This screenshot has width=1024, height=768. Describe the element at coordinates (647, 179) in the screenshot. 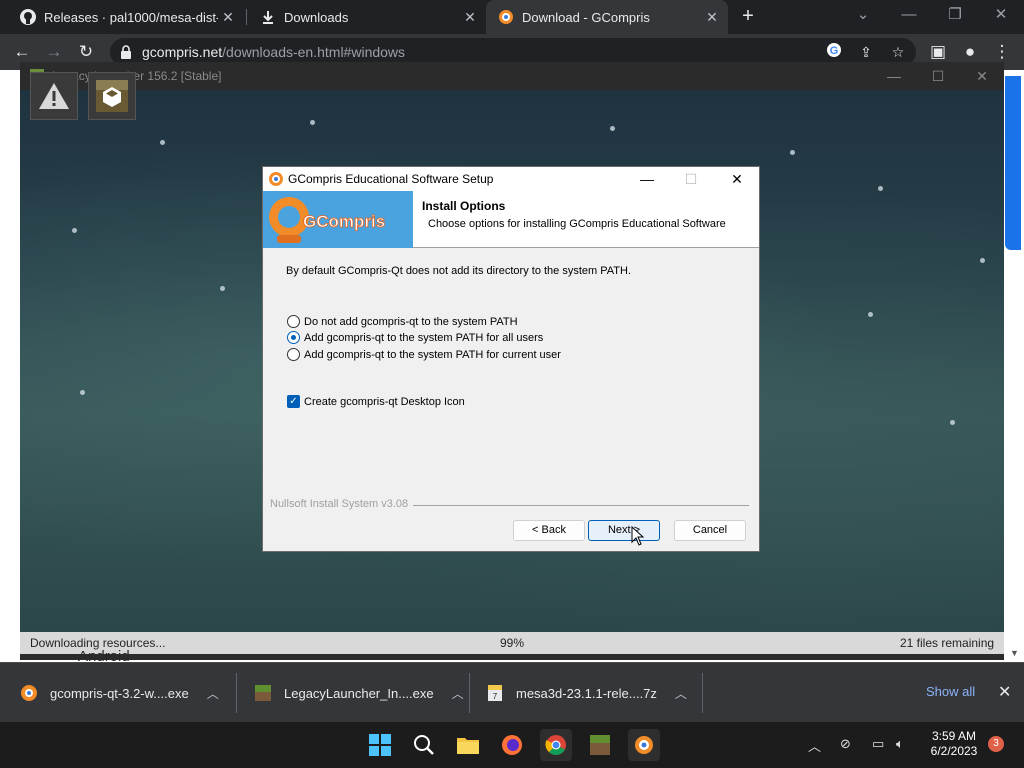

I see `dialog-minimize-button: —` at that location.